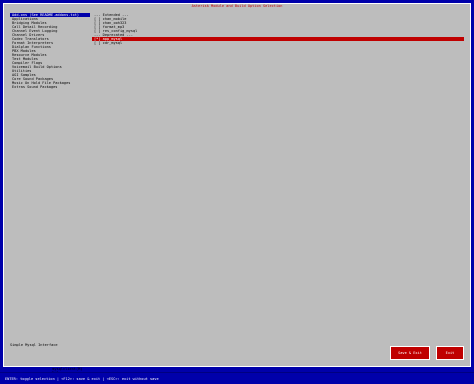 This screenshot has height=384, width=474. I want to click on exit-button: Exit, so click(450, 353).